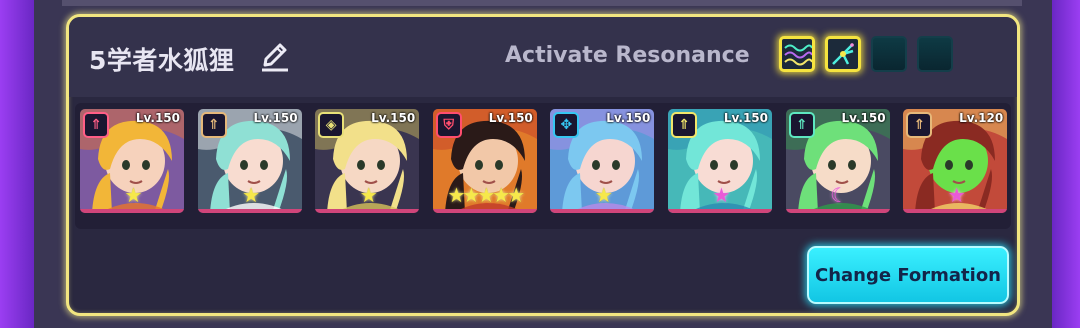  What do you see at coordinates (486, 195) in the screenshot?
I see `unit-star-rank: ★★★★★` at bounding box center [486, 195].